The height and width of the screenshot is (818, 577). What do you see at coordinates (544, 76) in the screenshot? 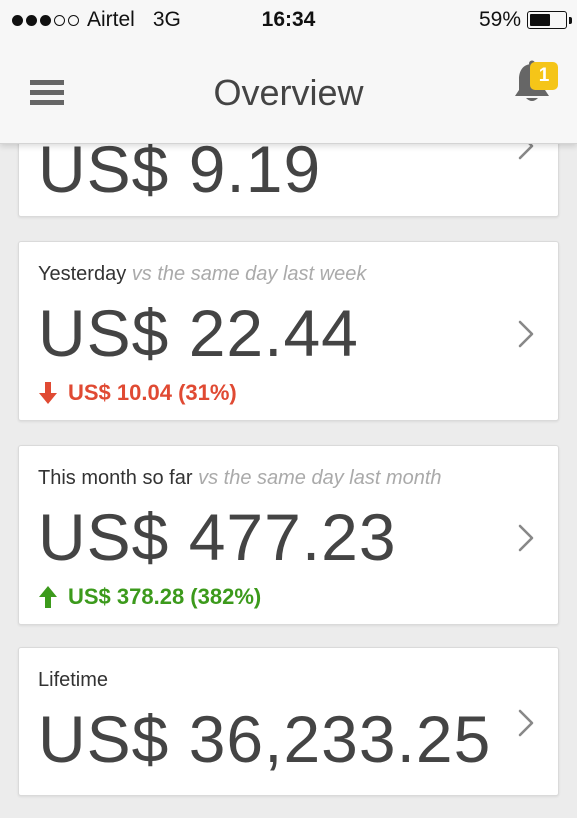
I see `notification-badge: 1` at bounding box center [544, 76].